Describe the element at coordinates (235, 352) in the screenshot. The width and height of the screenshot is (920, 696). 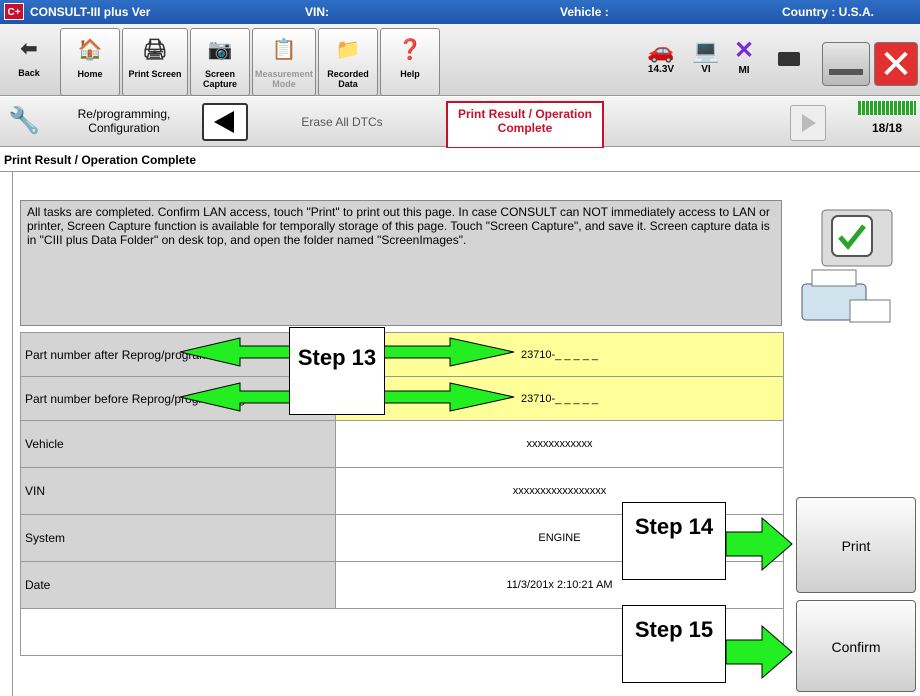
I see `arrow-left-after` at that location.